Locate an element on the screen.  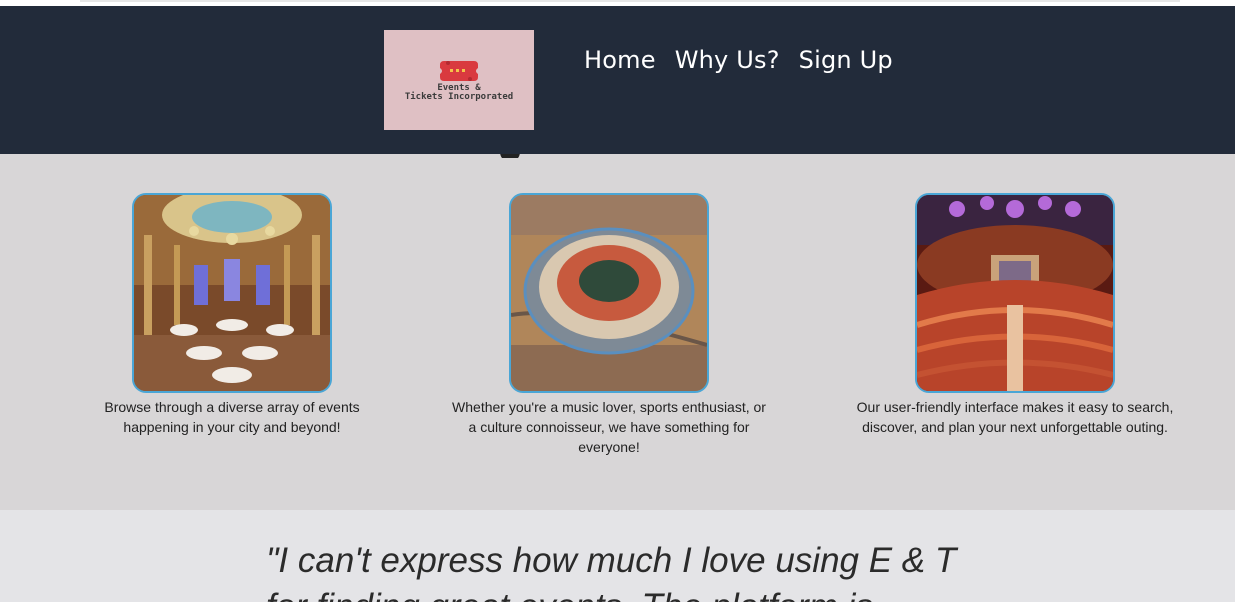
banquet-hall-photo is located at coordinates (232, 293).